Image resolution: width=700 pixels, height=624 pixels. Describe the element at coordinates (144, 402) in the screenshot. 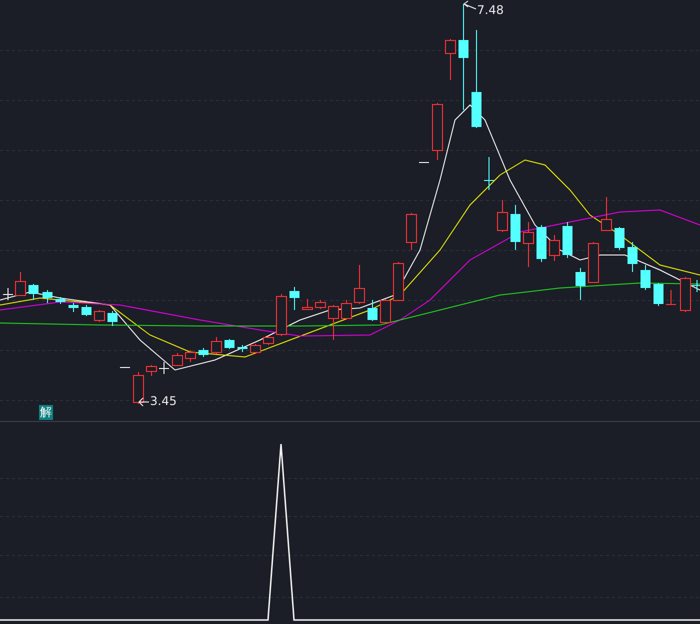

I see `low-marker-arrow-icon` at that location.